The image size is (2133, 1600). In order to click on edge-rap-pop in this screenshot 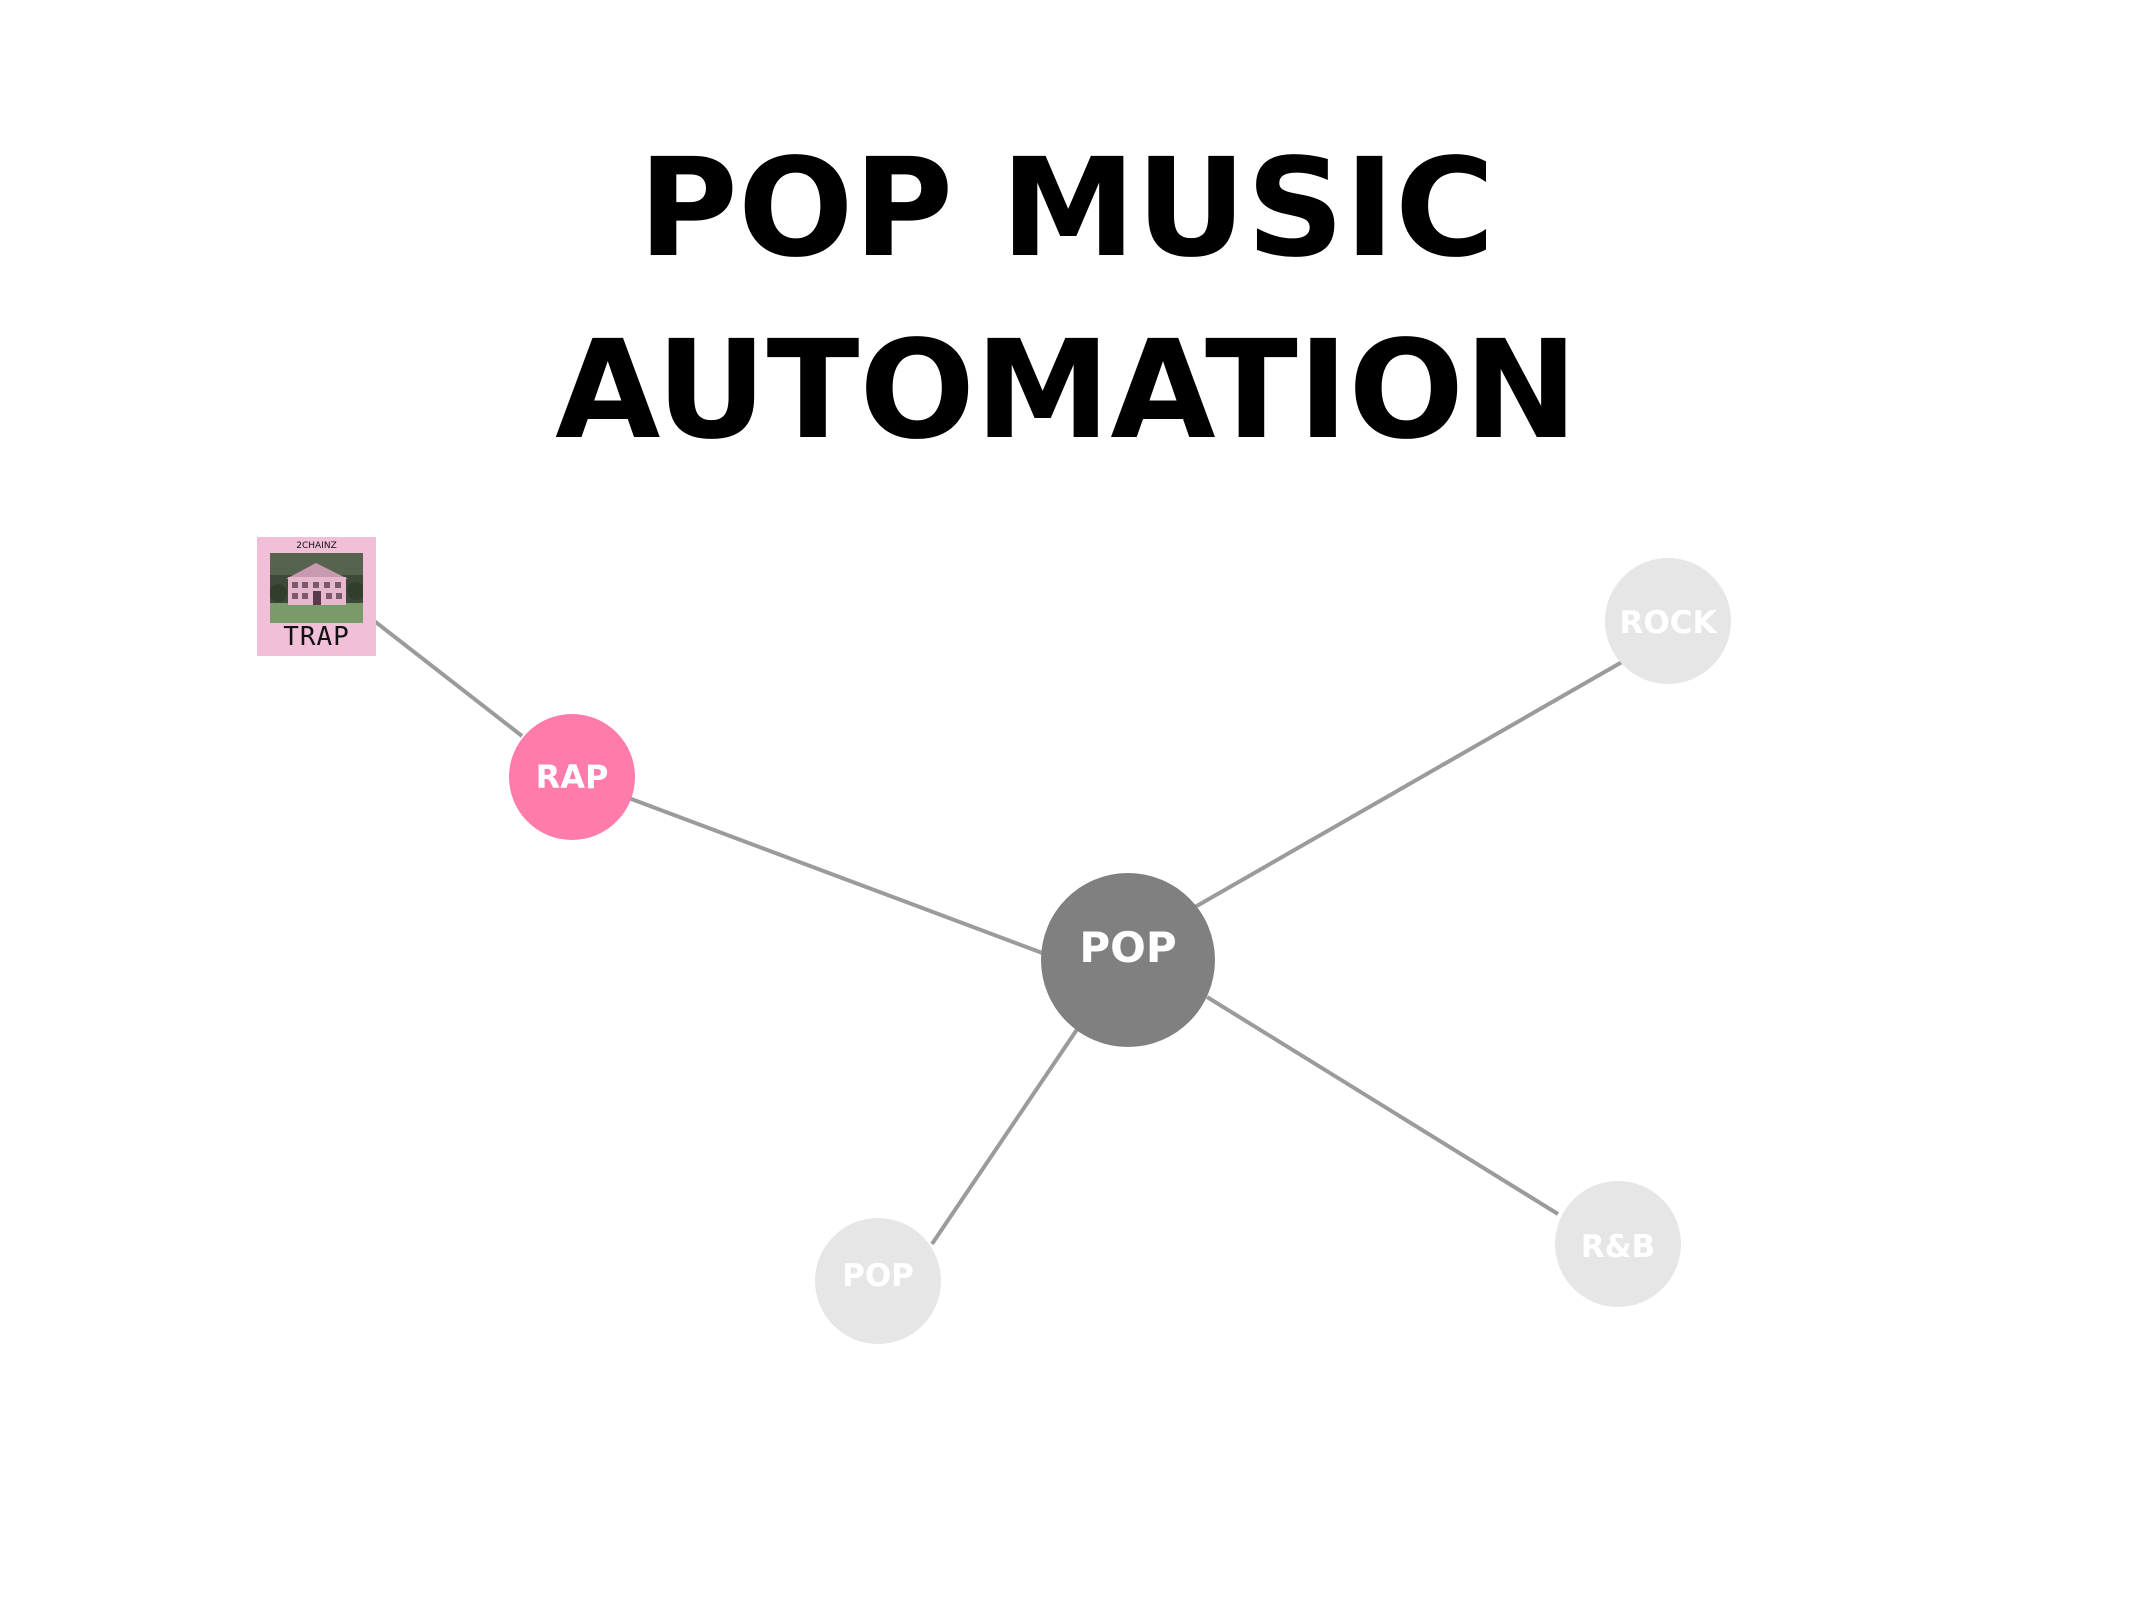, I will do `click(835, 875)`.